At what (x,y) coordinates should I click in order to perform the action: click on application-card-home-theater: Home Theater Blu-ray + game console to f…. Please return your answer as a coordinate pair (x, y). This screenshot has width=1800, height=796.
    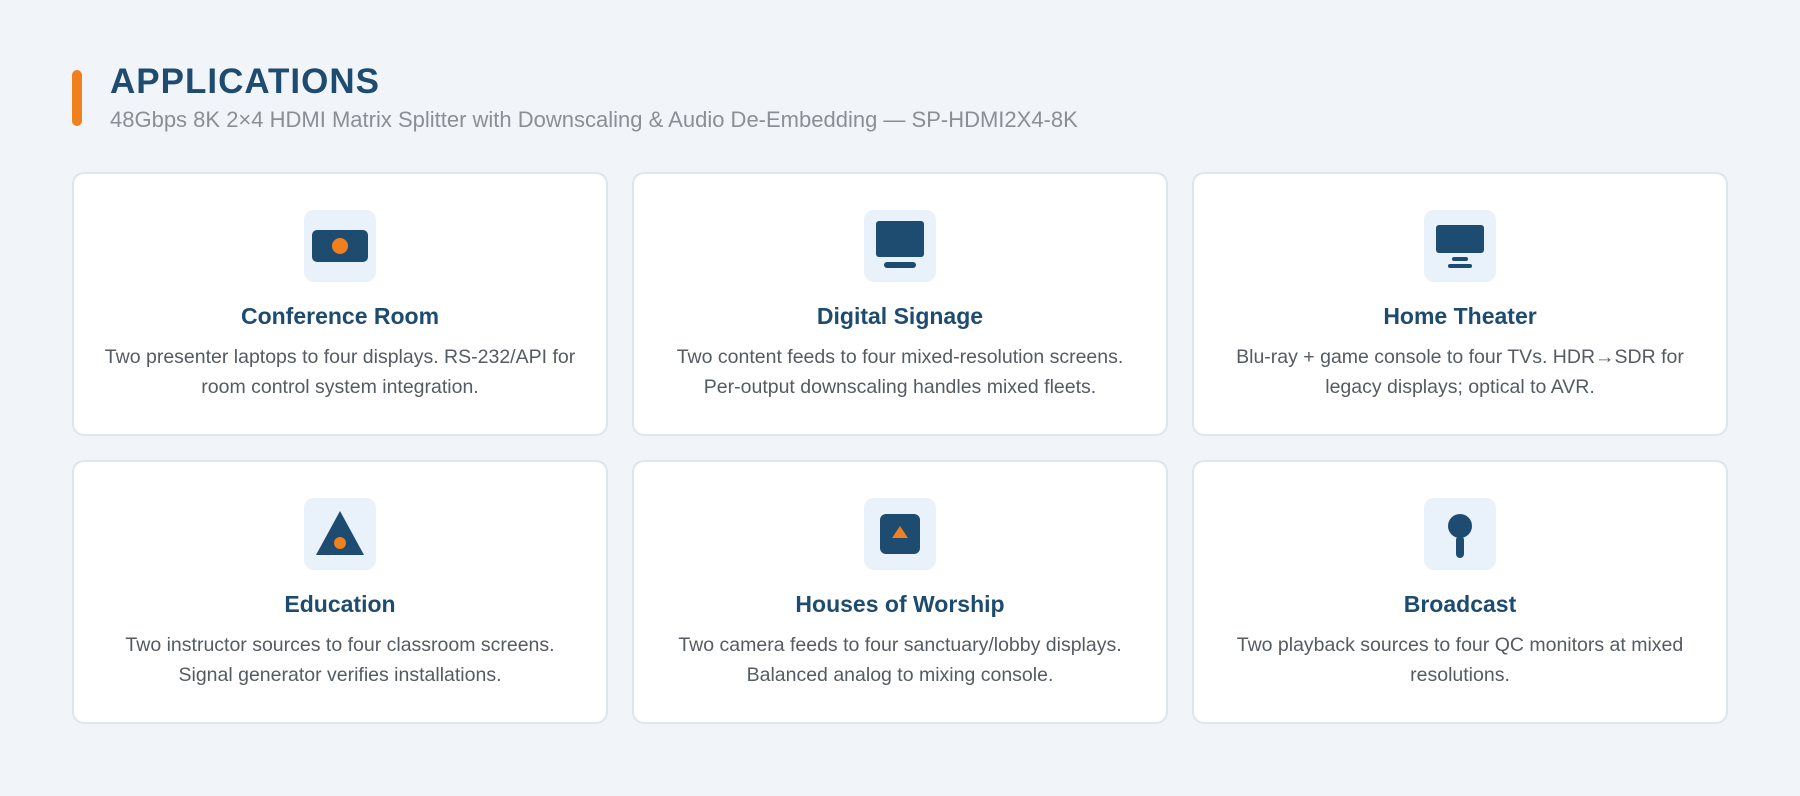
    Looking at the image, I should click on (1460, 304).